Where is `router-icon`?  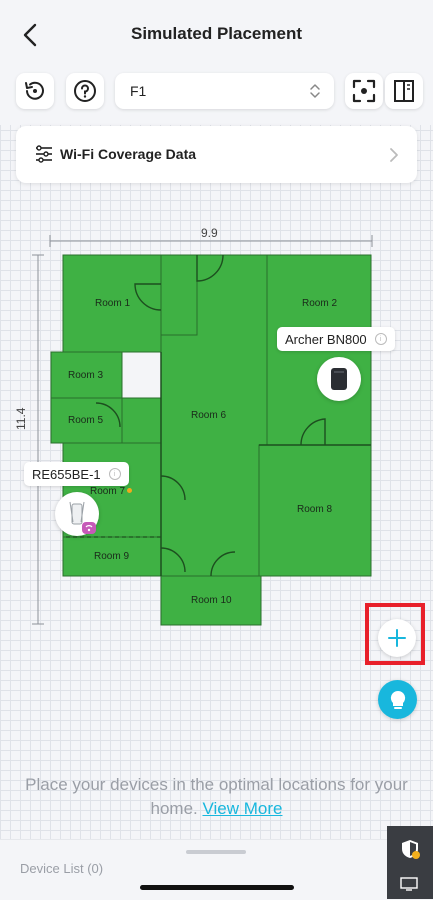 router-icon is located at coordinates (339, 379).